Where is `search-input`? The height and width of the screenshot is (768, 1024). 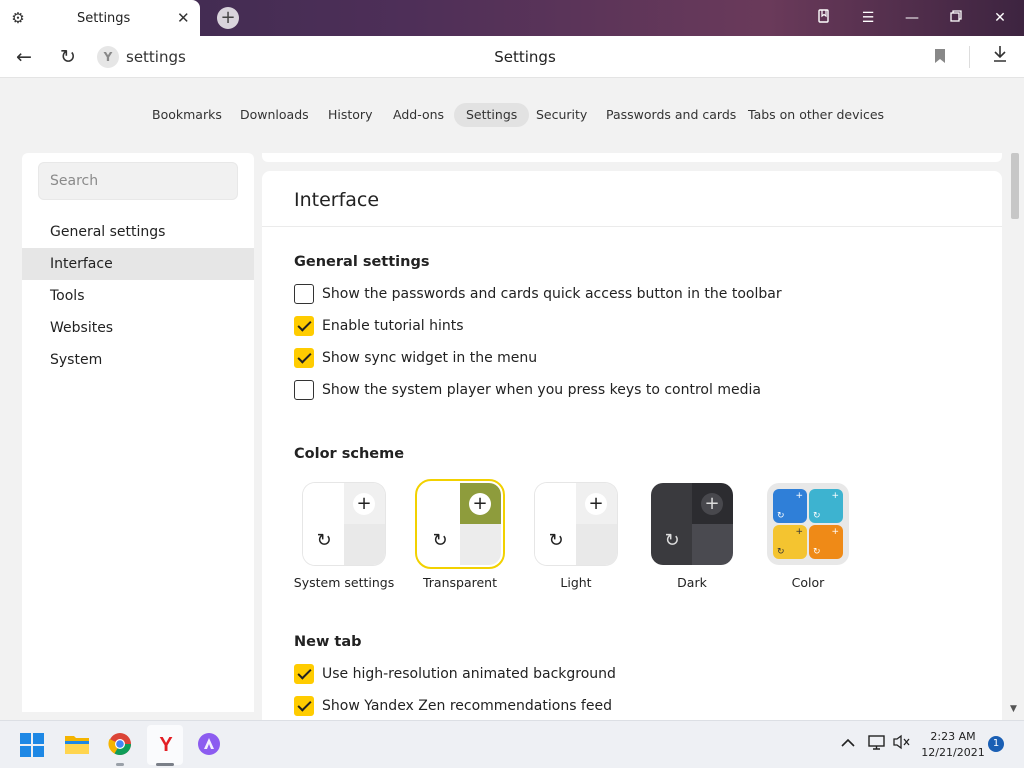 search-input is located at coordinates (138, 181).